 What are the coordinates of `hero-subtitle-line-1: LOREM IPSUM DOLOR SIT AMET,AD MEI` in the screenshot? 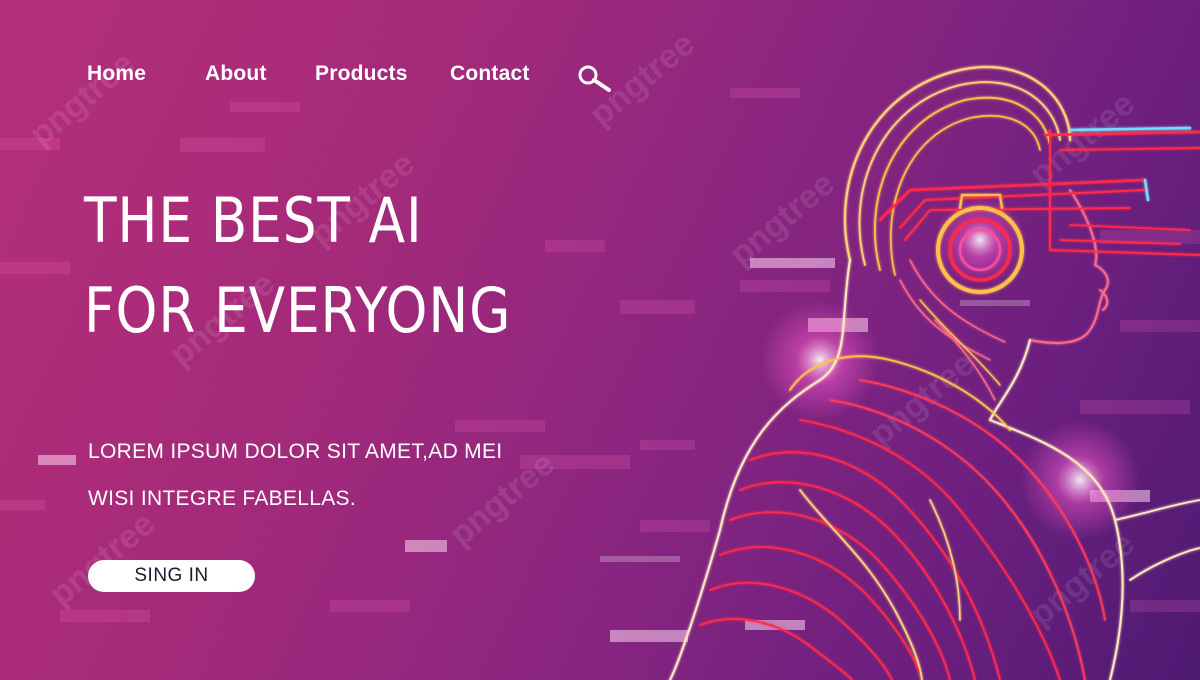 It's located at (295, 451).